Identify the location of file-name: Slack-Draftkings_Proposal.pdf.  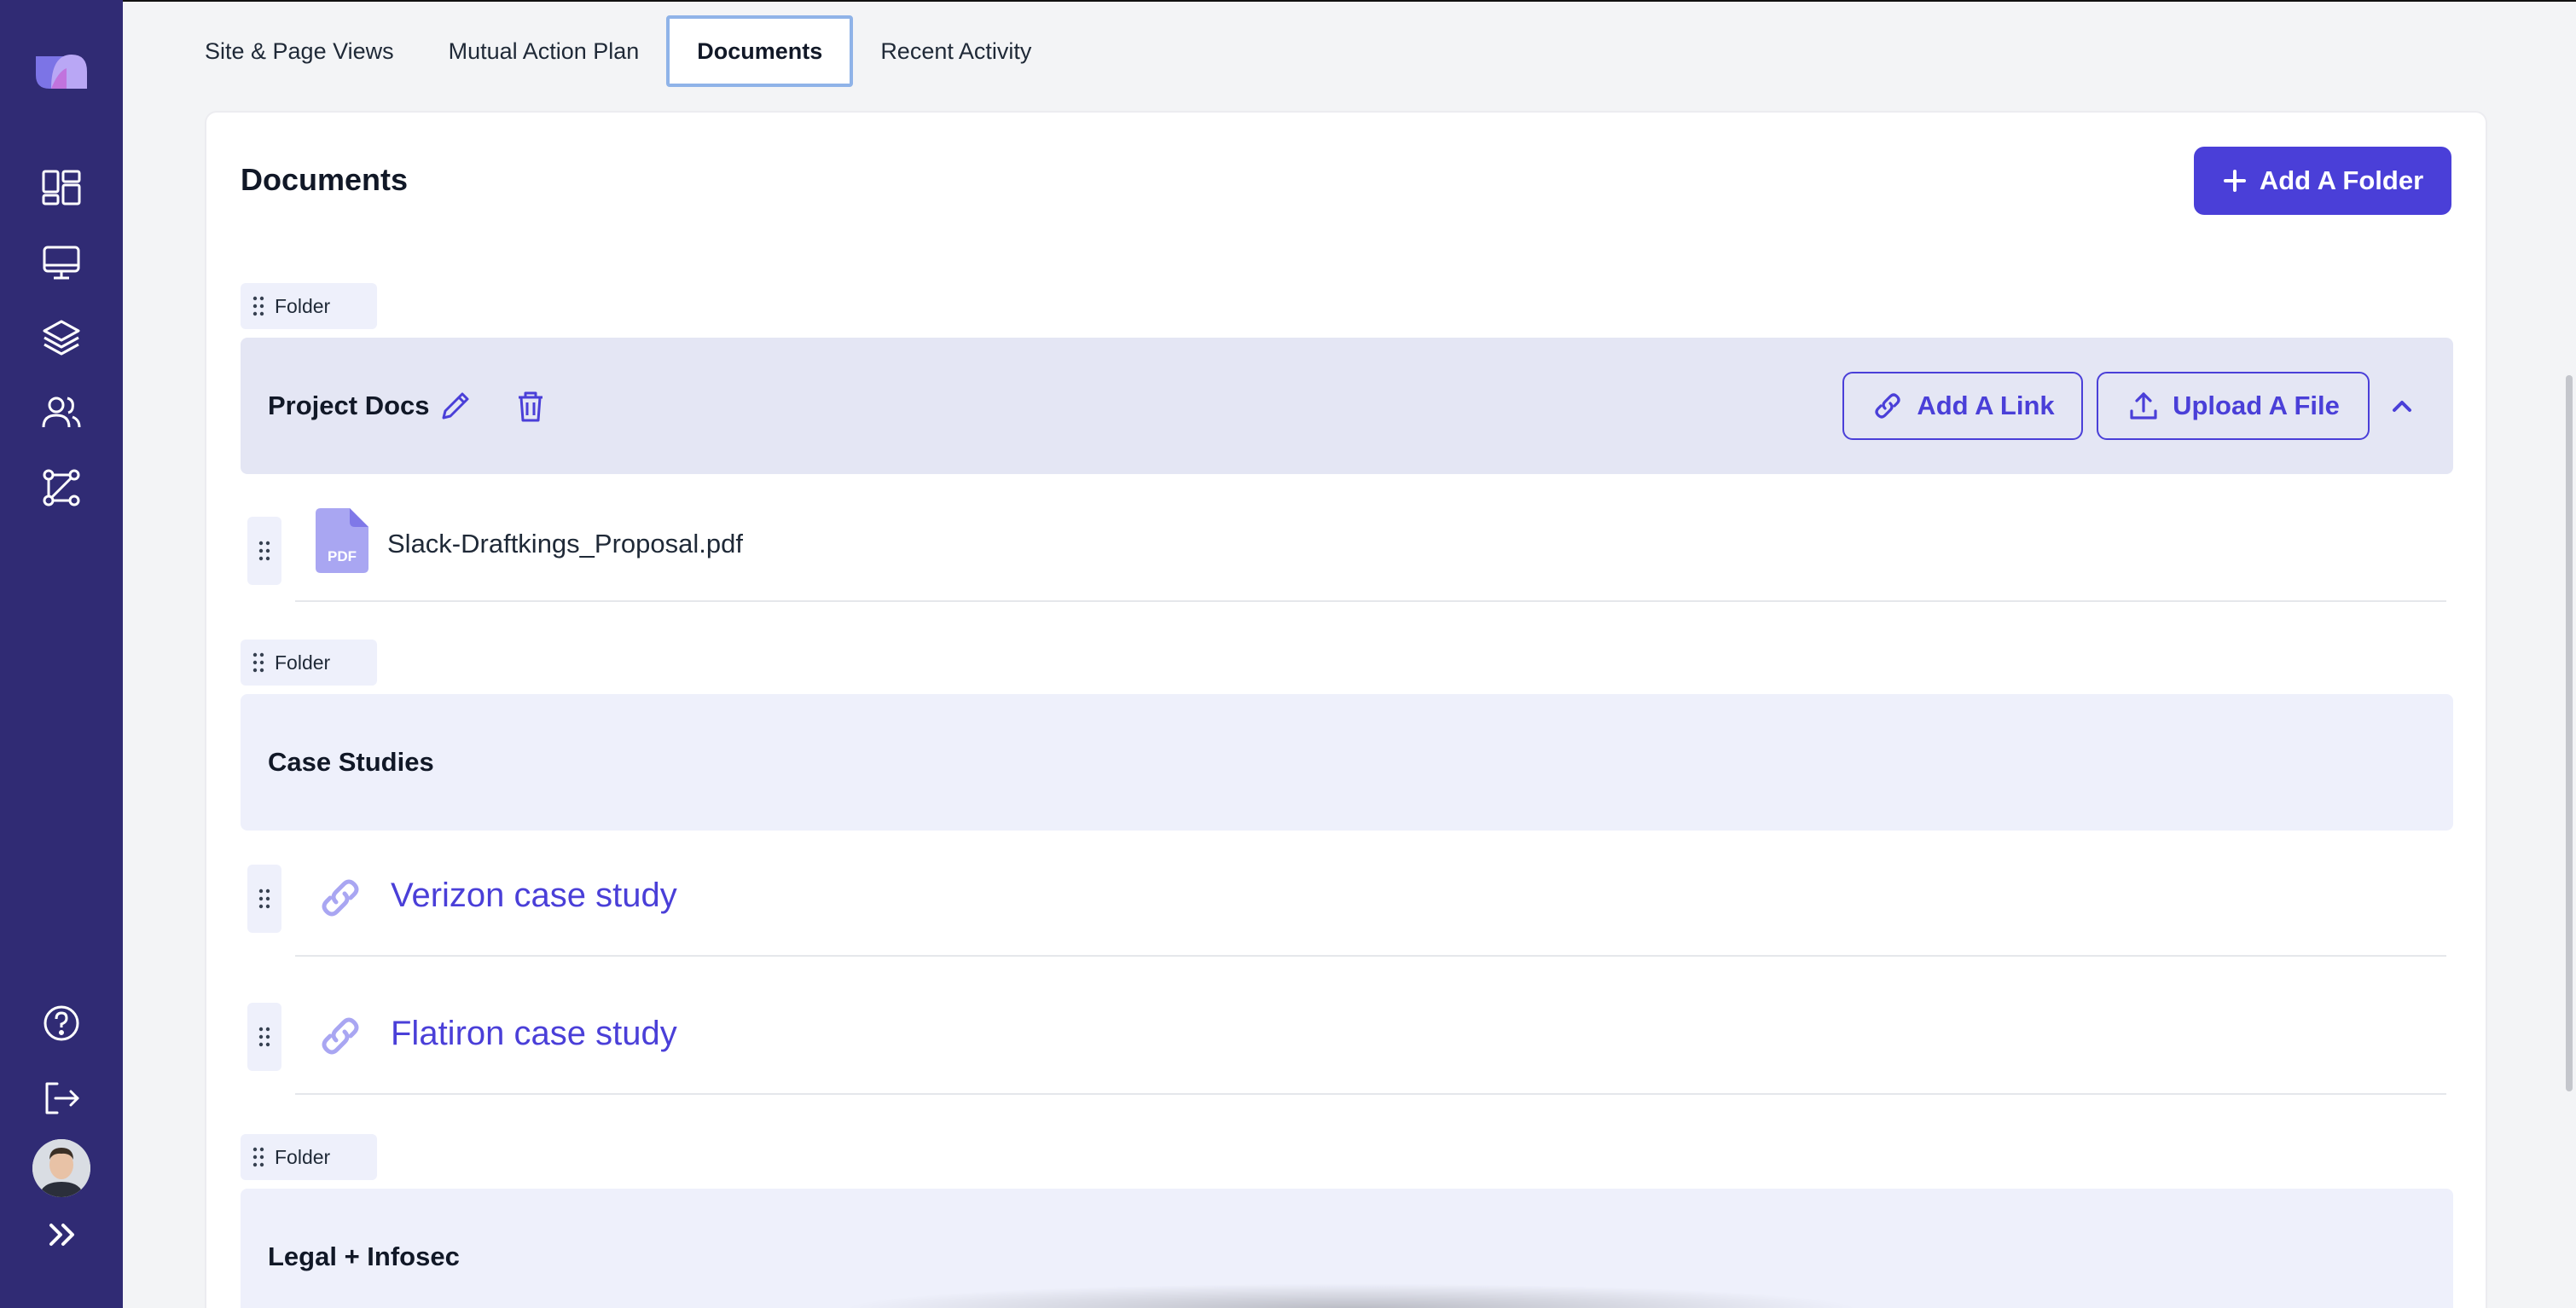
(565, 544).